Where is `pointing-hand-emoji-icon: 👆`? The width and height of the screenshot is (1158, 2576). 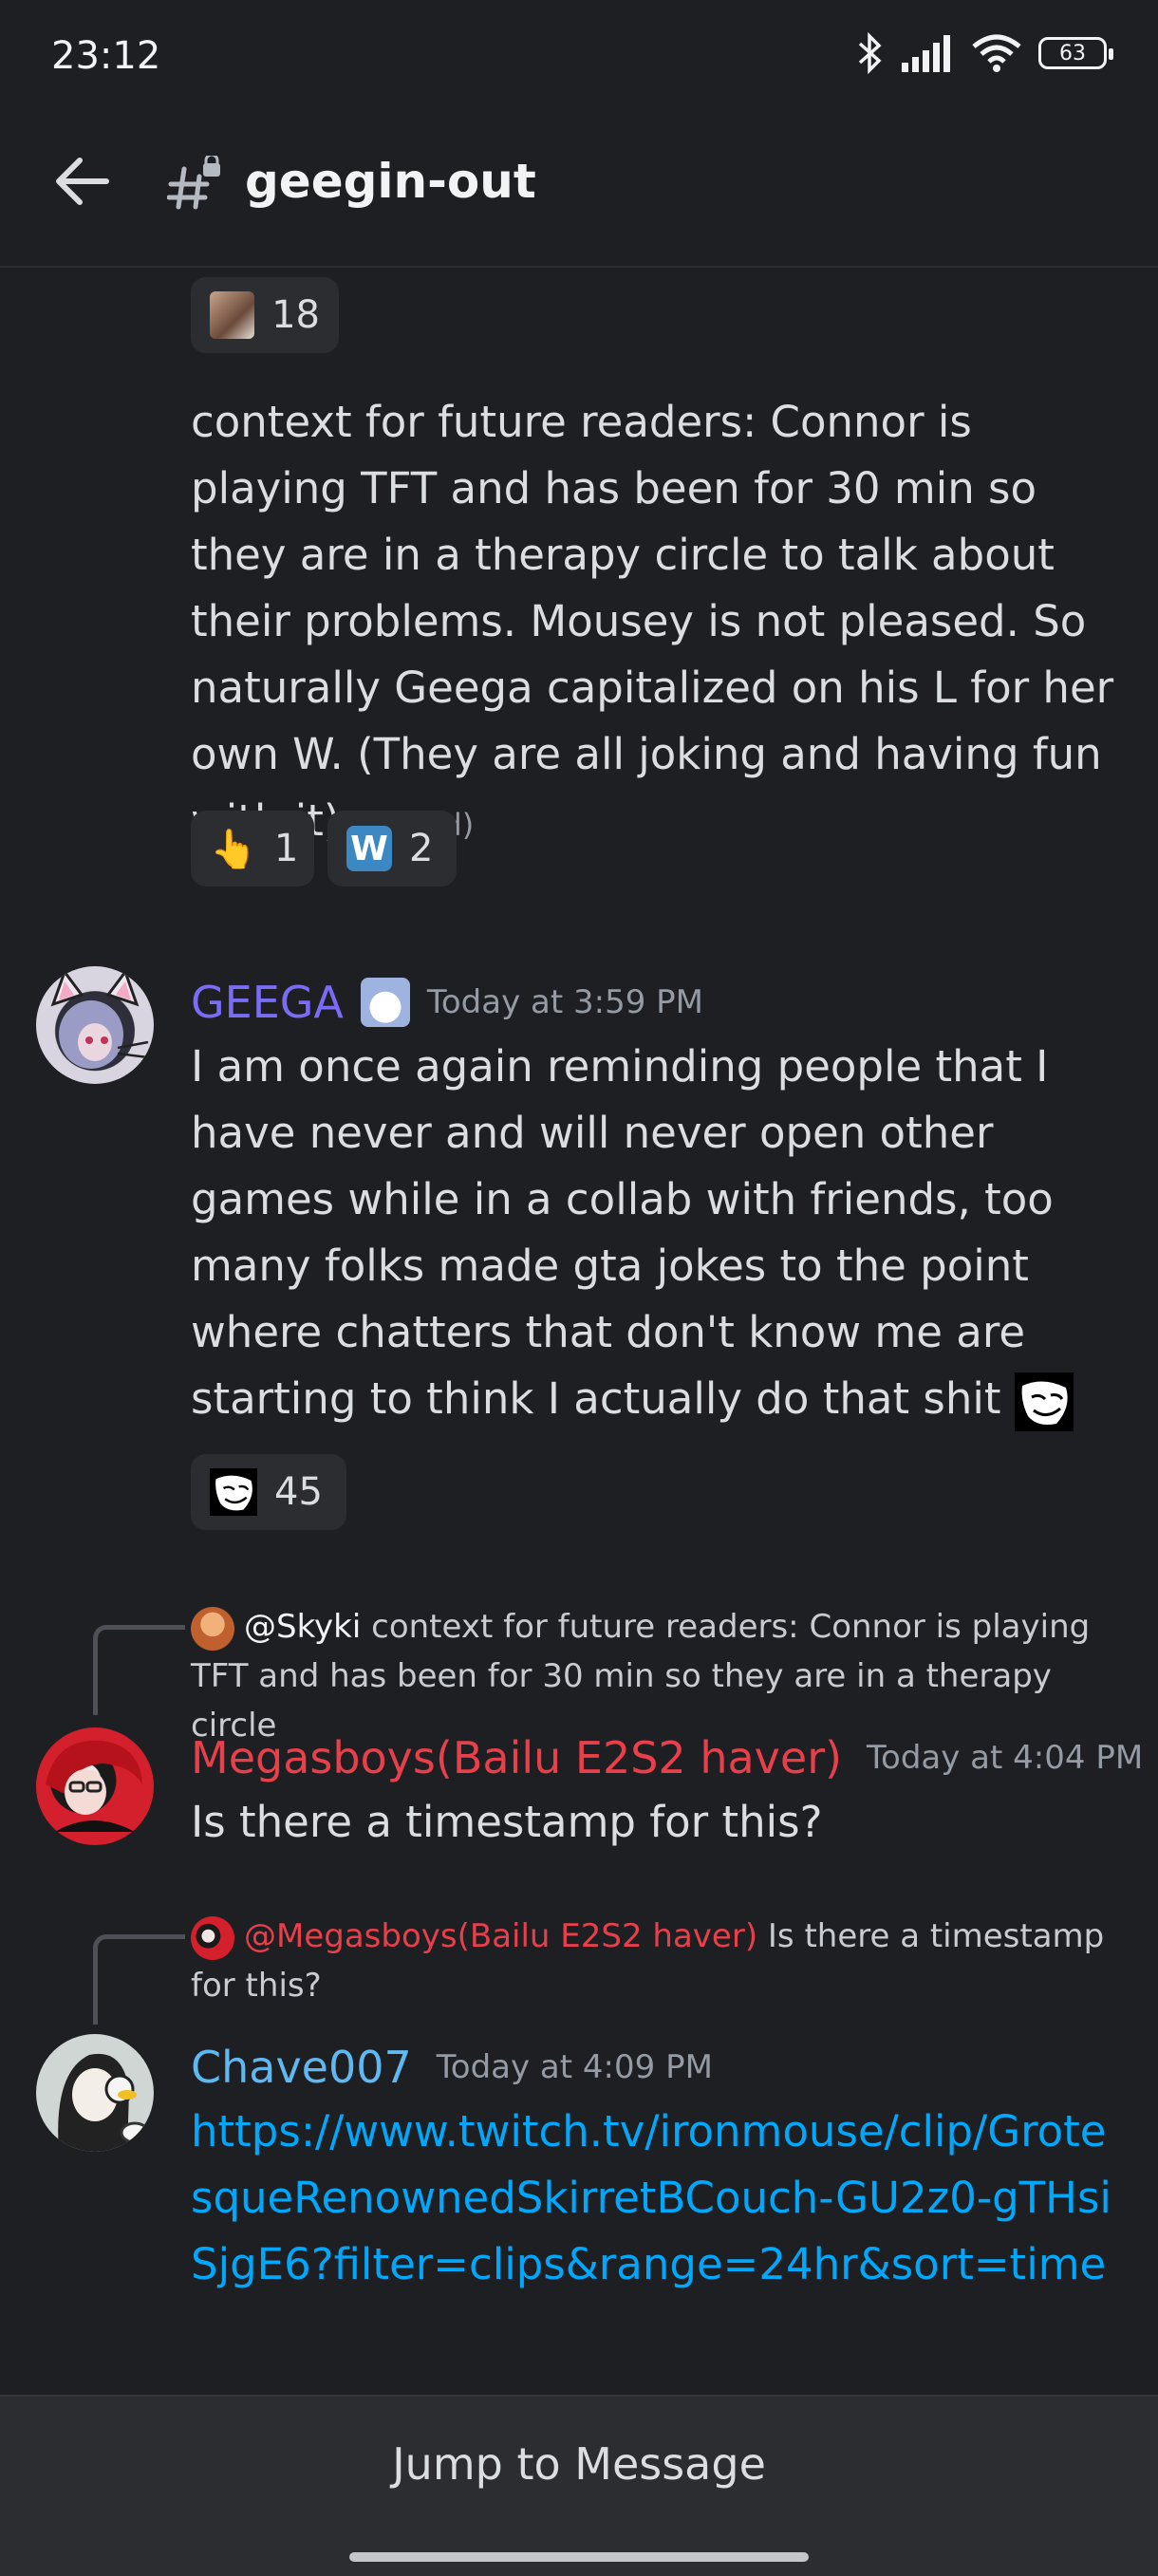 pointing-hand-emoji-icon: 👆 is located at coordinates (233, 849).